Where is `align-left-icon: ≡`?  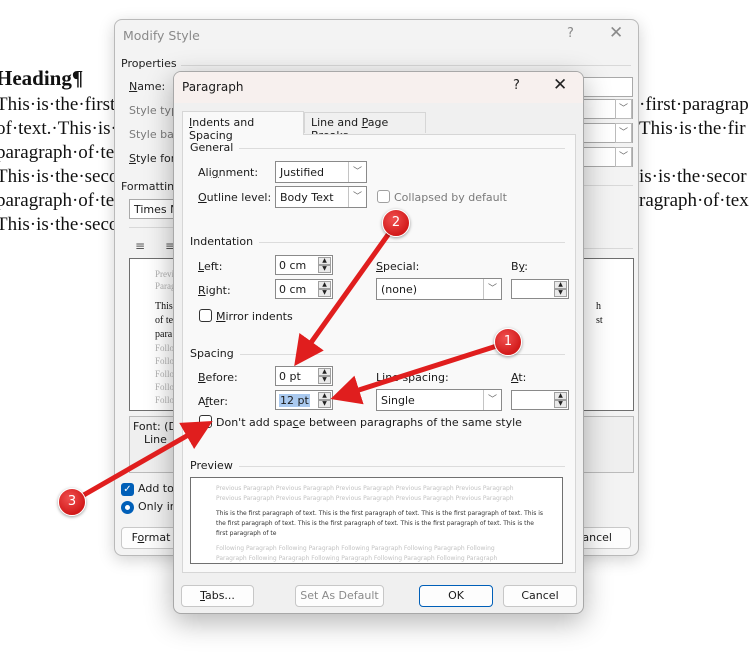 align-left-icon: ≡ is located at coordinates (140, 246).